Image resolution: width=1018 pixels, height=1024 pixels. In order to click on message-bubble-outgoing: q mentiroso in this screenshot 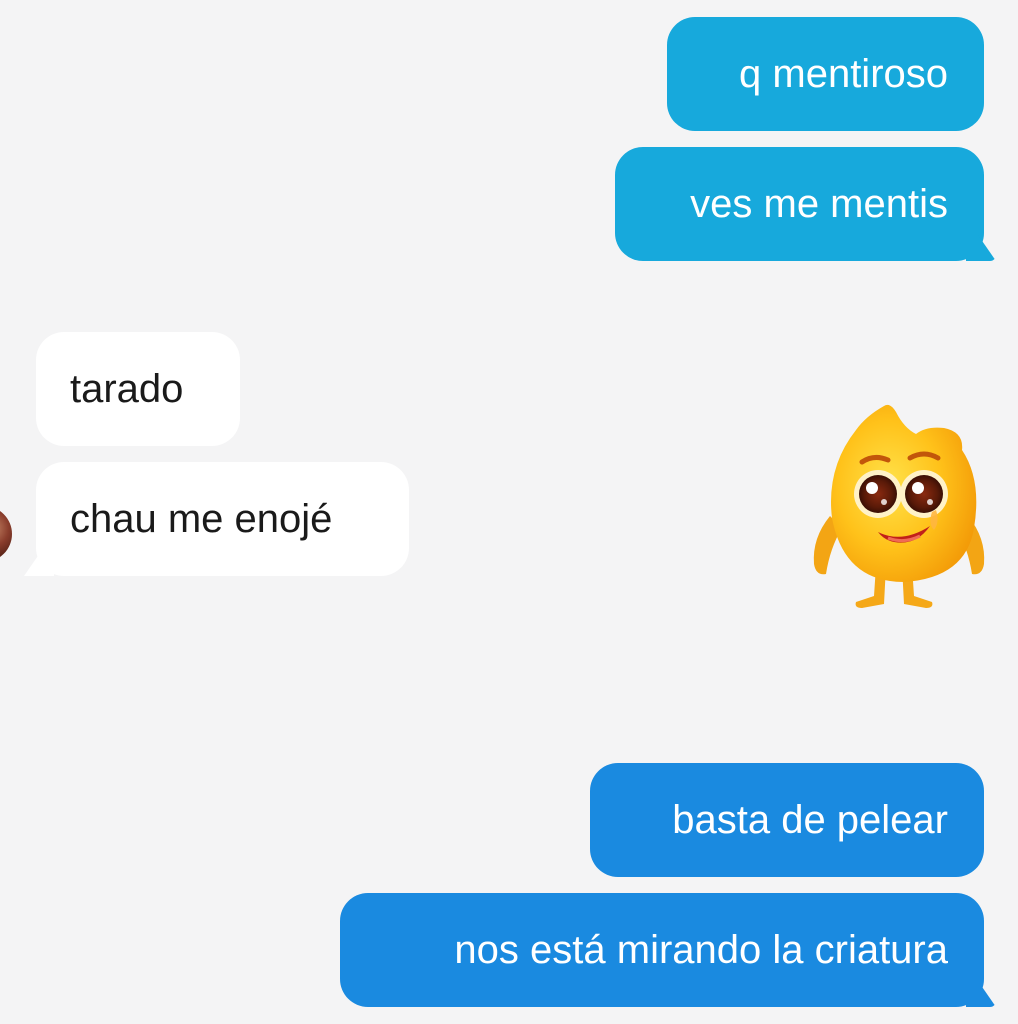, I will do `click(825, 74)`.